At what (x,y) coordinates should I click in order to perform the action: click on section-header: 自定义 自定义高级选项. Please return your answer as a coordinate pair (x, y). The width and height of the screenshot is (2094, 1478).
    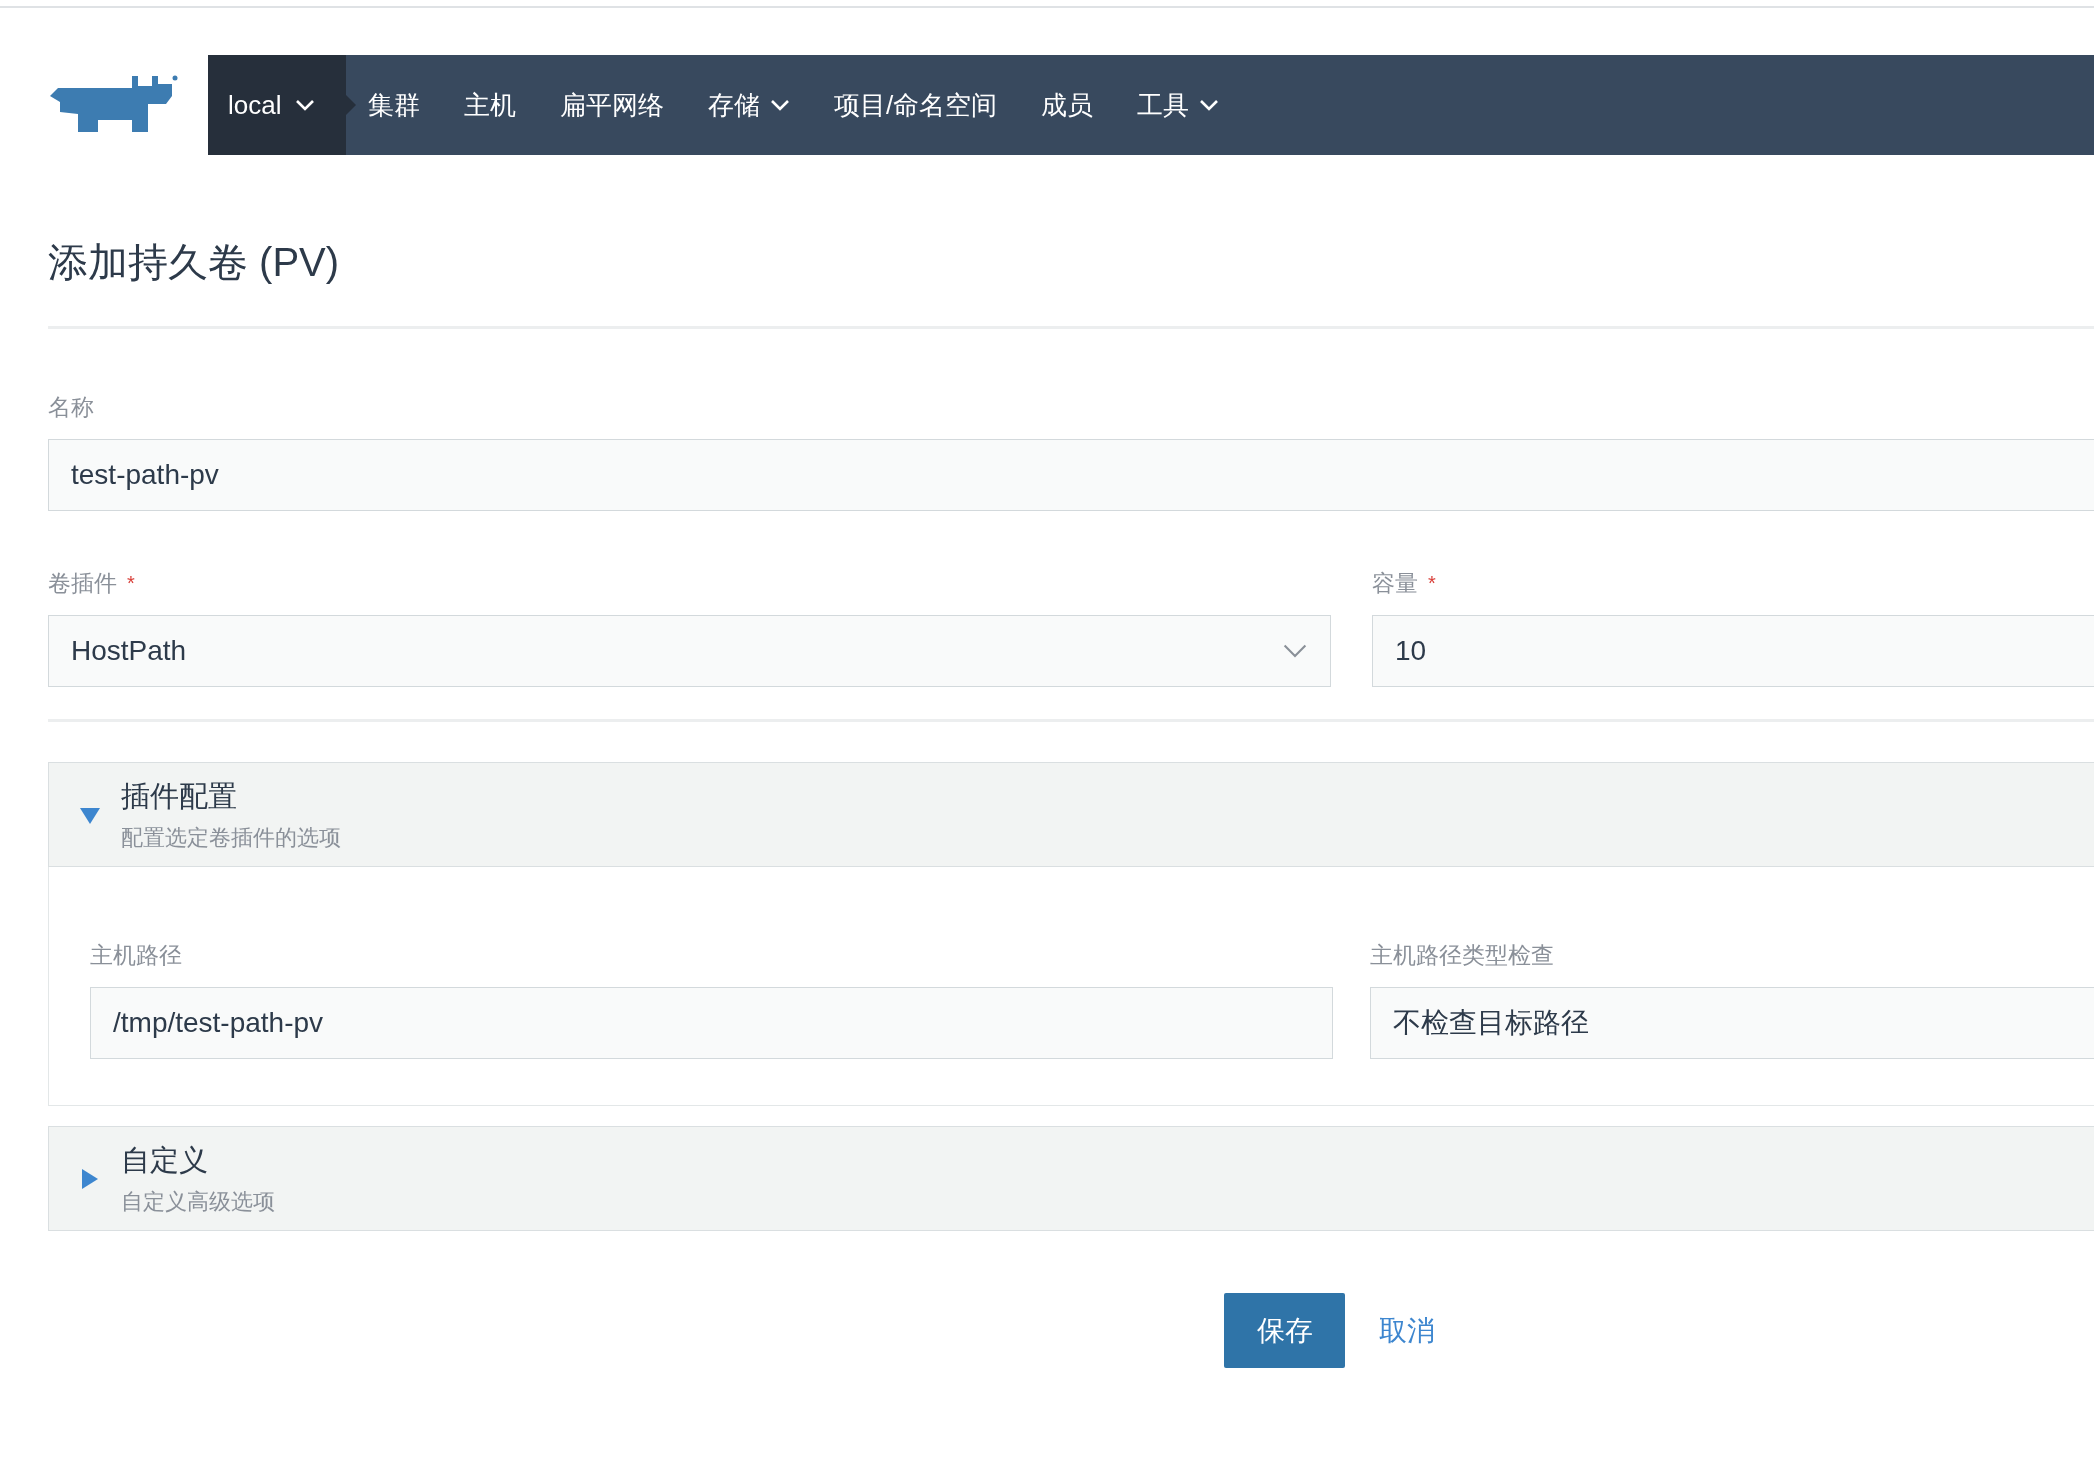
    Looking at the image, I should click on (1071, 1178).